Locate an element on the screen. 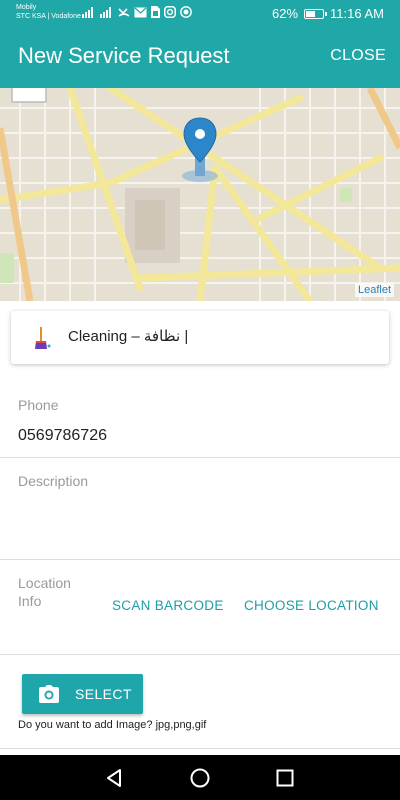 This screenshot has height=800, width=400. select-image-button: SELECT is located at coordinates (82, 694).